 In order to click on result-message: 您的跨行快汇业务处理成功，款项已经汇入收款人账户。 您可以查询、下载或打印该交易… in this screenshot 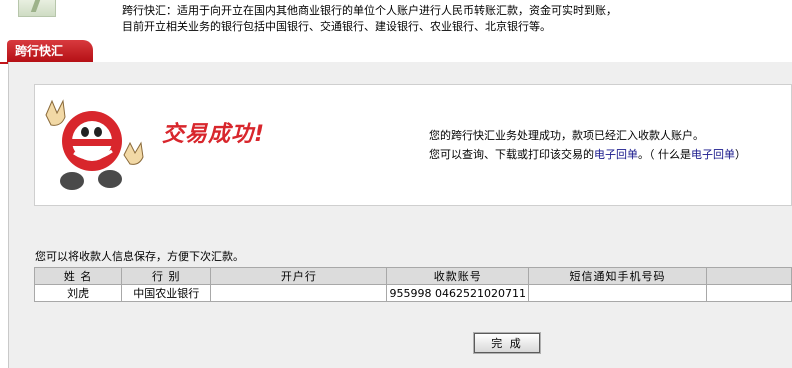, I will do `click(587, 145)`.